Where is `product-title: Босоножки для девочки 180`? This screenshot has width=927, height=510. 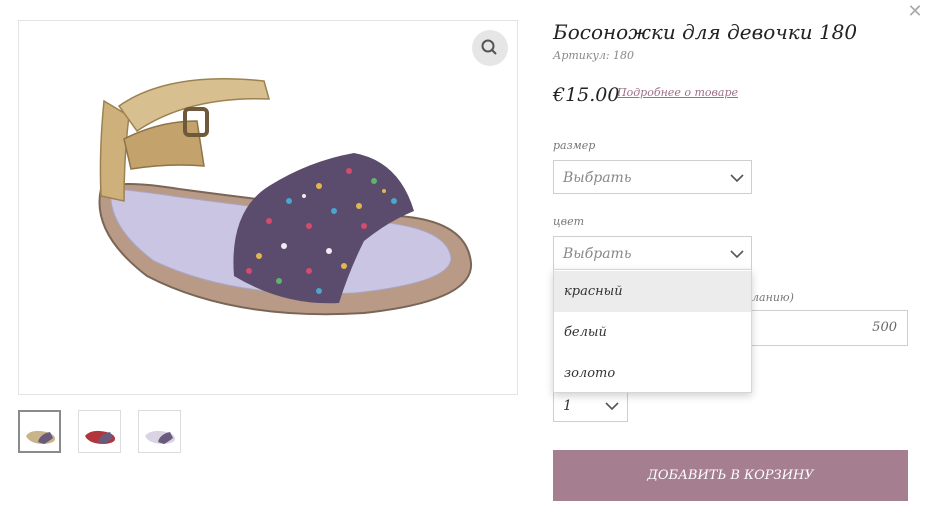 product-title: Босоножки для девочки 180 is located at coordinates (705, 32).